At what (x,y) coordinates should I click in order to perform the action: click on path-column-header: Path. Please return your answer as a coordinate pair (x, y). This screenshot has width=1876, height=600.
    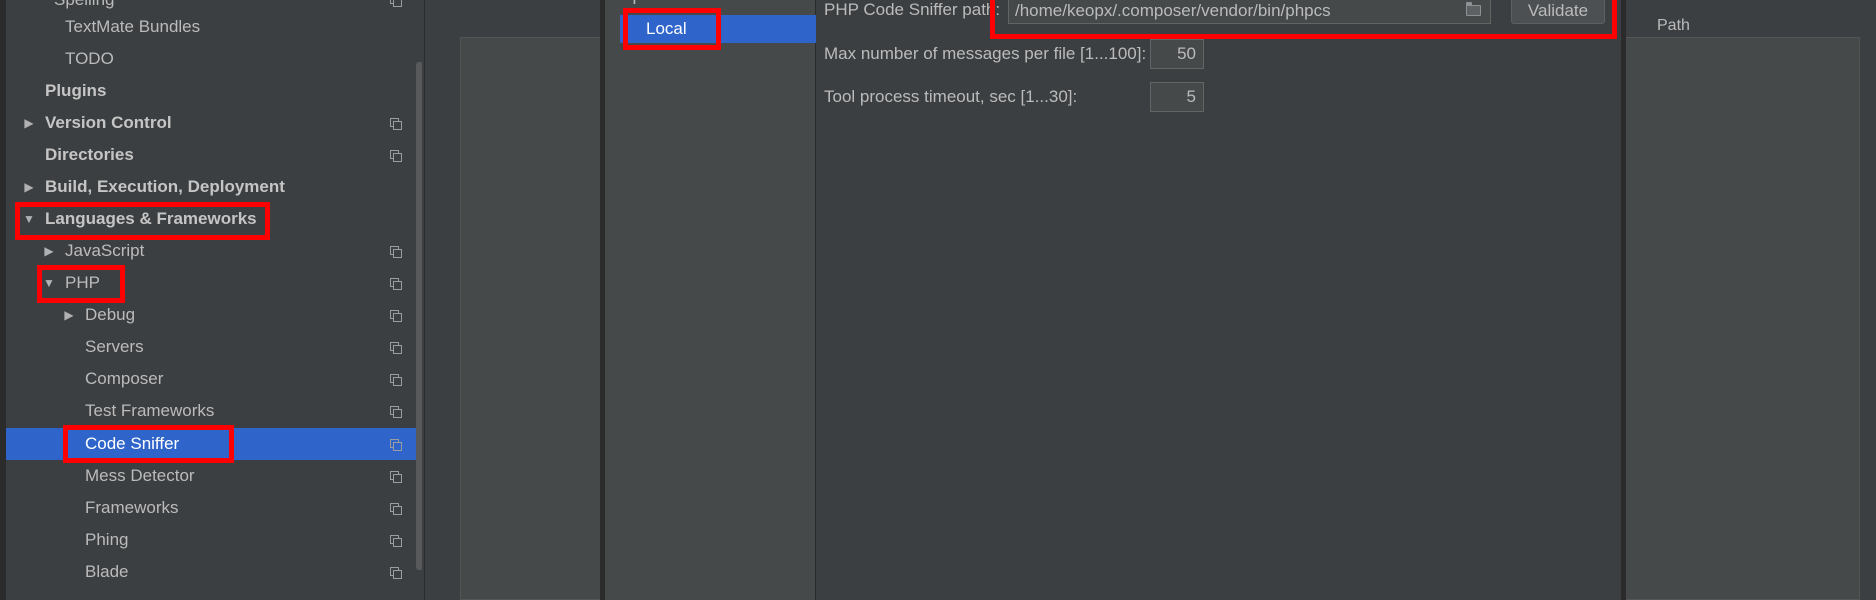
    Looking at the image, I should click on (1673, 26).